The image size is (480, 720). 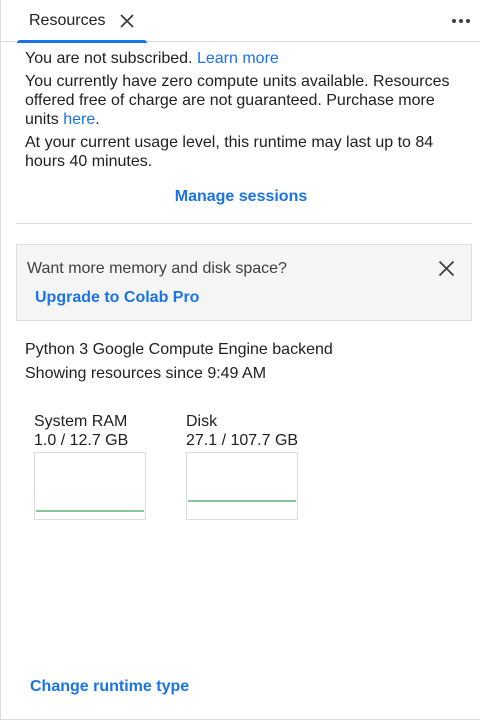 What do you see at coordinates (202, 421) in the screenshot?
I see `gauge-title: Disk` at bounding box center [202, 421].